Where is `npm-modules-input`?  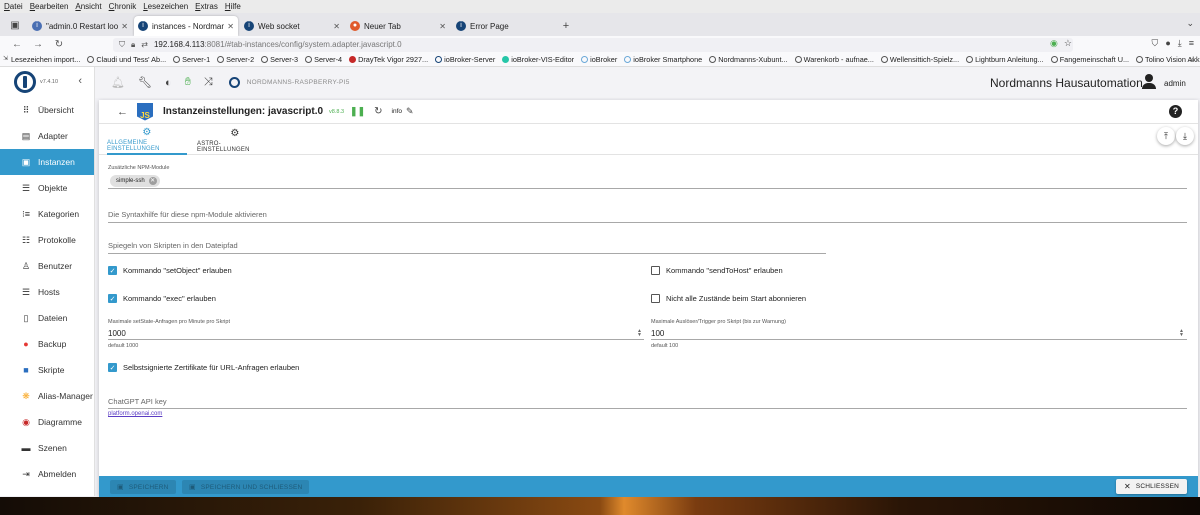
npm-modules-input is located at coordinates (647, 188).